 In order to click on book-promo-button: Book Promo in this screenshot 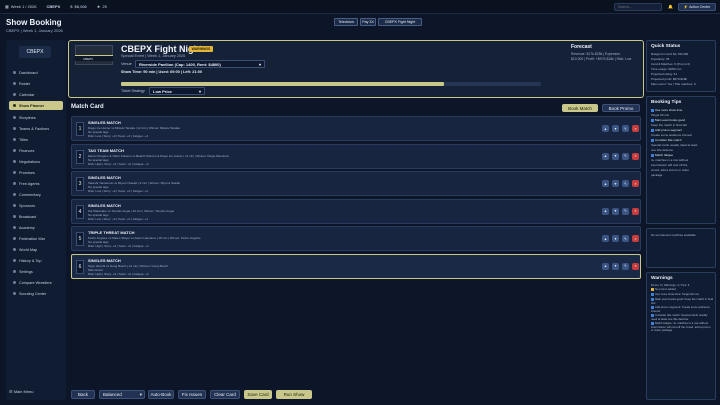, I will do `click(621, 108)`.